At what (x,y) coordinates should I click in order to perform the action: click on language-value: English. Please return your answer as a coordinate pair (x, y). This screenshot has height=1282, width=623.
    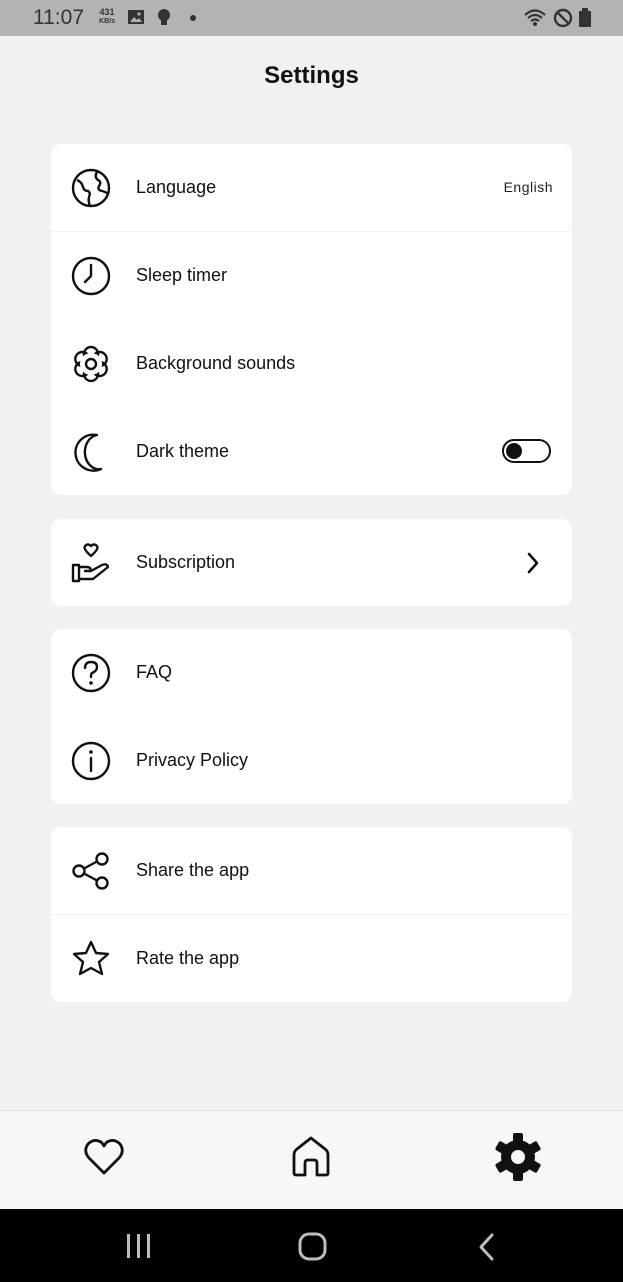
    Looking at the image, I should click on (528, 187).